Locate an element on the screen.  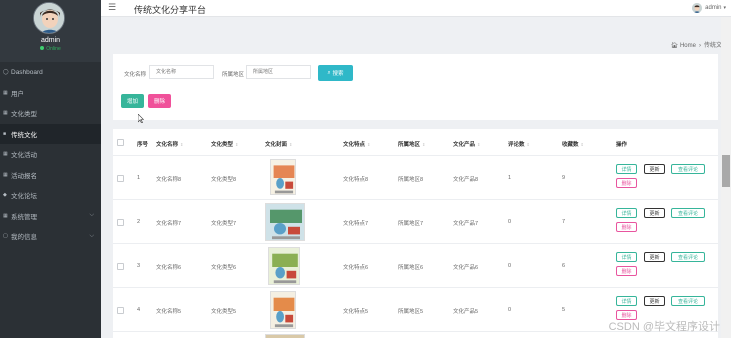
search-button: ⌕ 搜索 is located at coordinates (335, 73).